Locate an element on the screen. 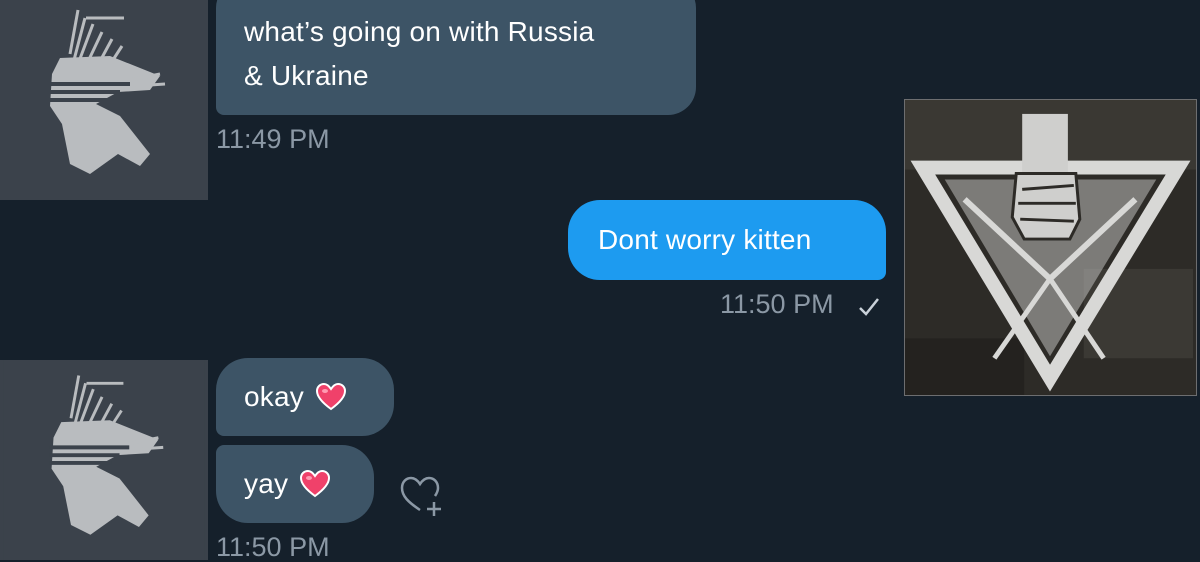 Image resolution: width=1200 pixels, height=562 pixels. message-text: okay is located at coordinates (274, 396).